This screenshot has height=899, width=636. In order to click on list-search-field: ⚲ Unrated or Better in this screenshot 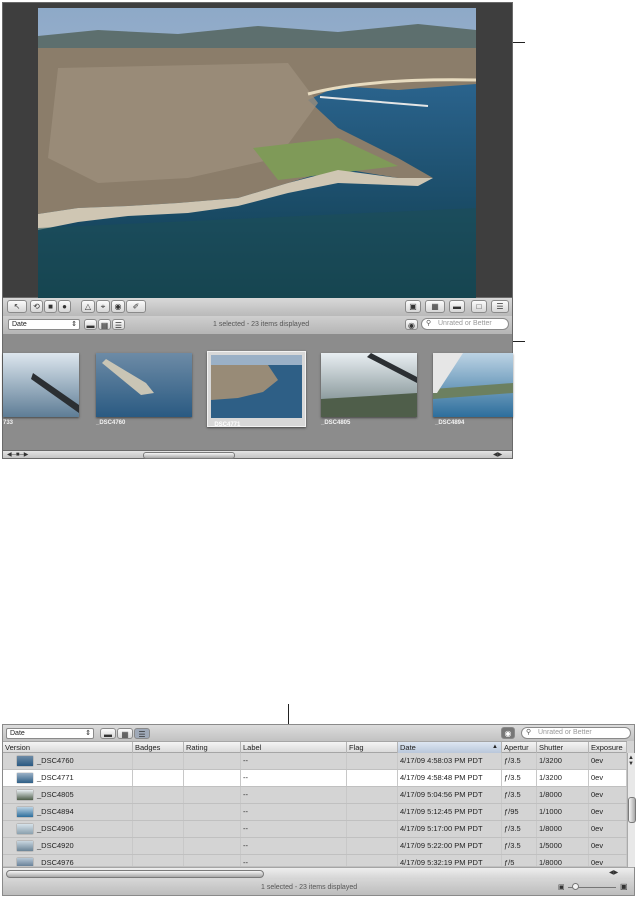, I will do `click(576, 733)`.